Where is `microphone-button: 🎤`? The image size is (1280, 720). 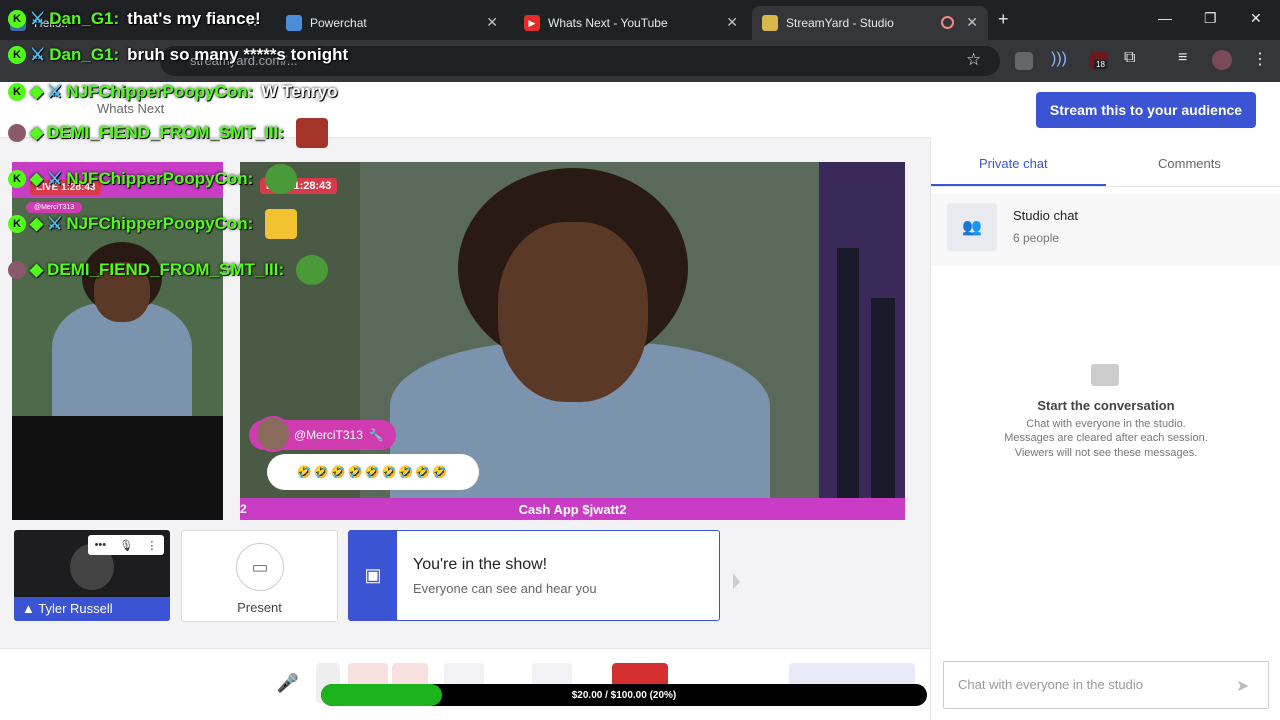
microphone-button: 🎤 is located at coordinates (288, 683).